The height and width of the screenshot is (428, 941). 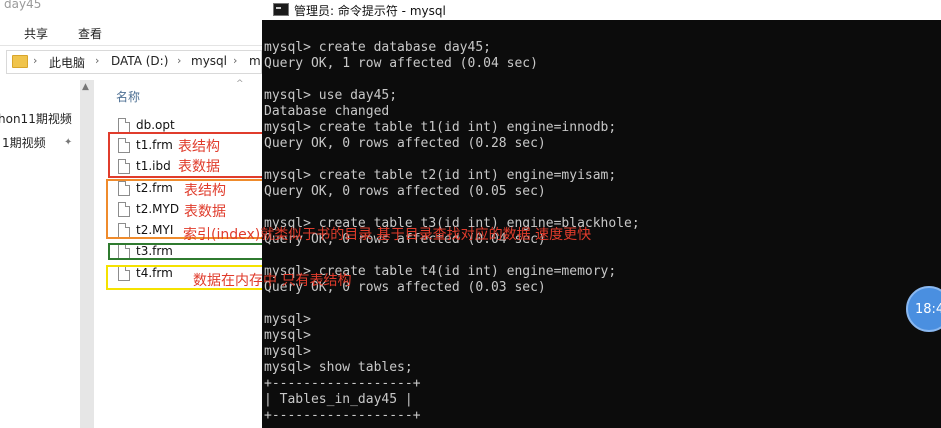 What do you see at coordinates (87, 254) in the screenshot?
I see `navigation-scrollbar: ▲` at bounding box center [87, 254].